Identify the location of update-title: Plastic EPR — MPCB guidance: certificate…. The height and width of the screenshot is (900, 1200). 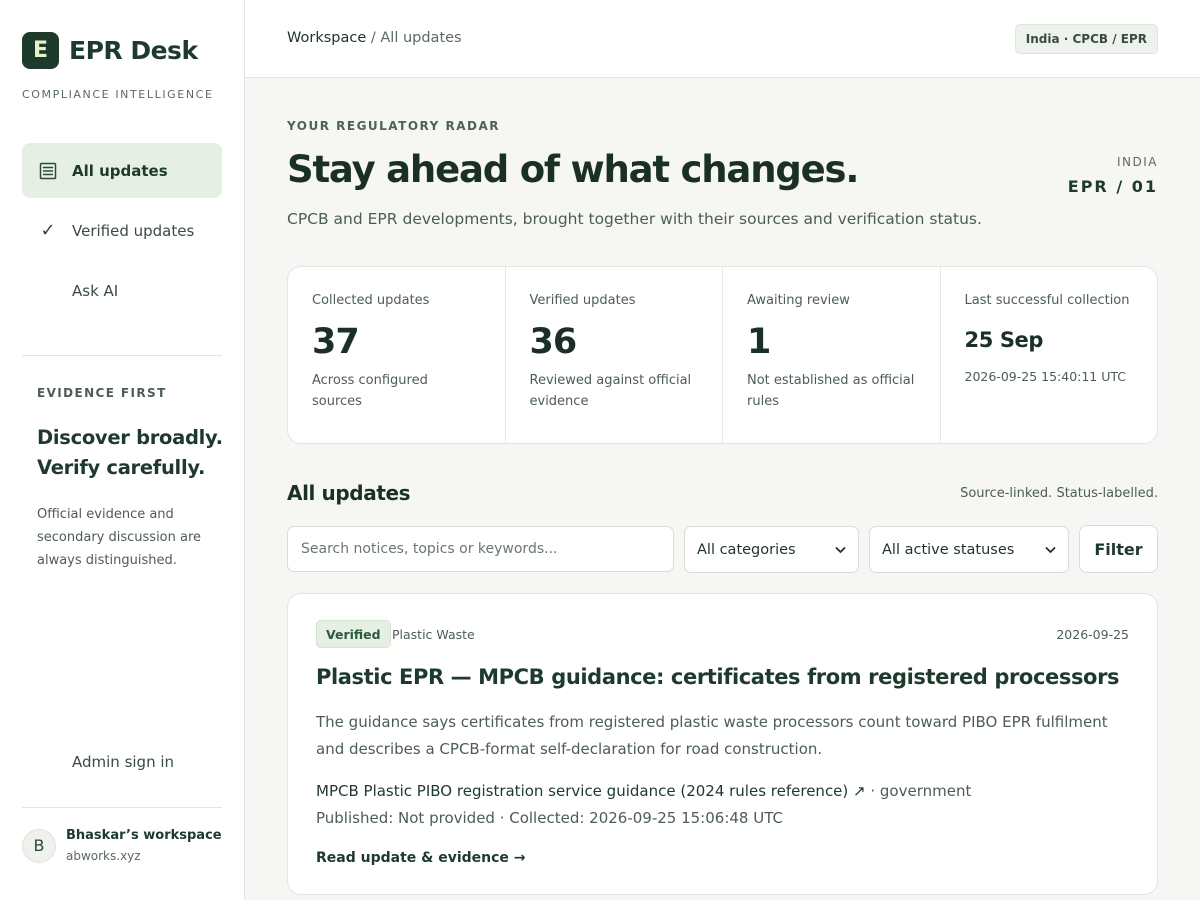
(718, 677).